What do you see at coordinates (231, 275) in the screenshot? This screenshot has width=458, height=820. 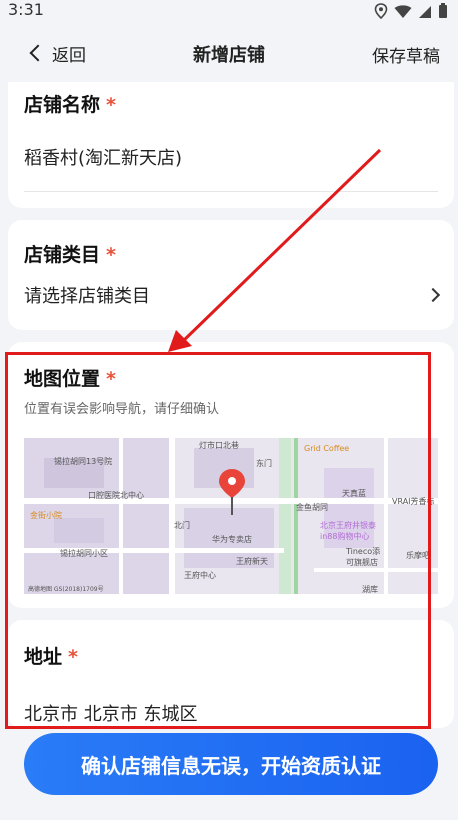 I see `store-category-card: 店铺类目 * 请选择店铺类目` at bounding box center [231, 275].